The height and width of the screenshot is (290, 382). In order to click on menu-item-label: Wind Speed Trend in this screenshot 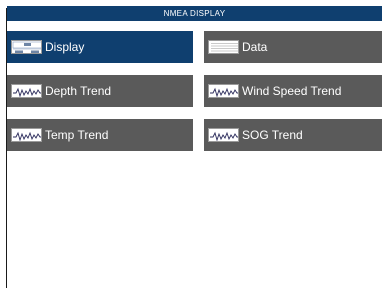, I will do `click(292, 91)`.